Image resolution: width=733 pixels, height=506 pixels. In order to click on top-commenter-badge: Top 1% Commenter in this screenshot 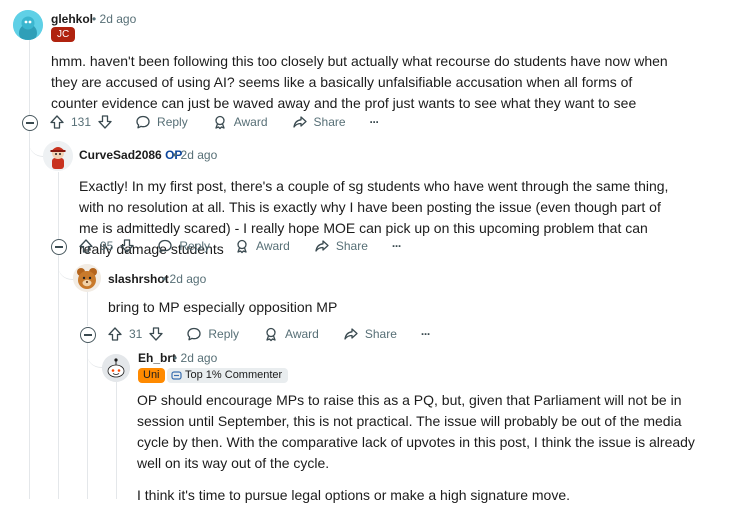, I will do `click(228, 375)`.